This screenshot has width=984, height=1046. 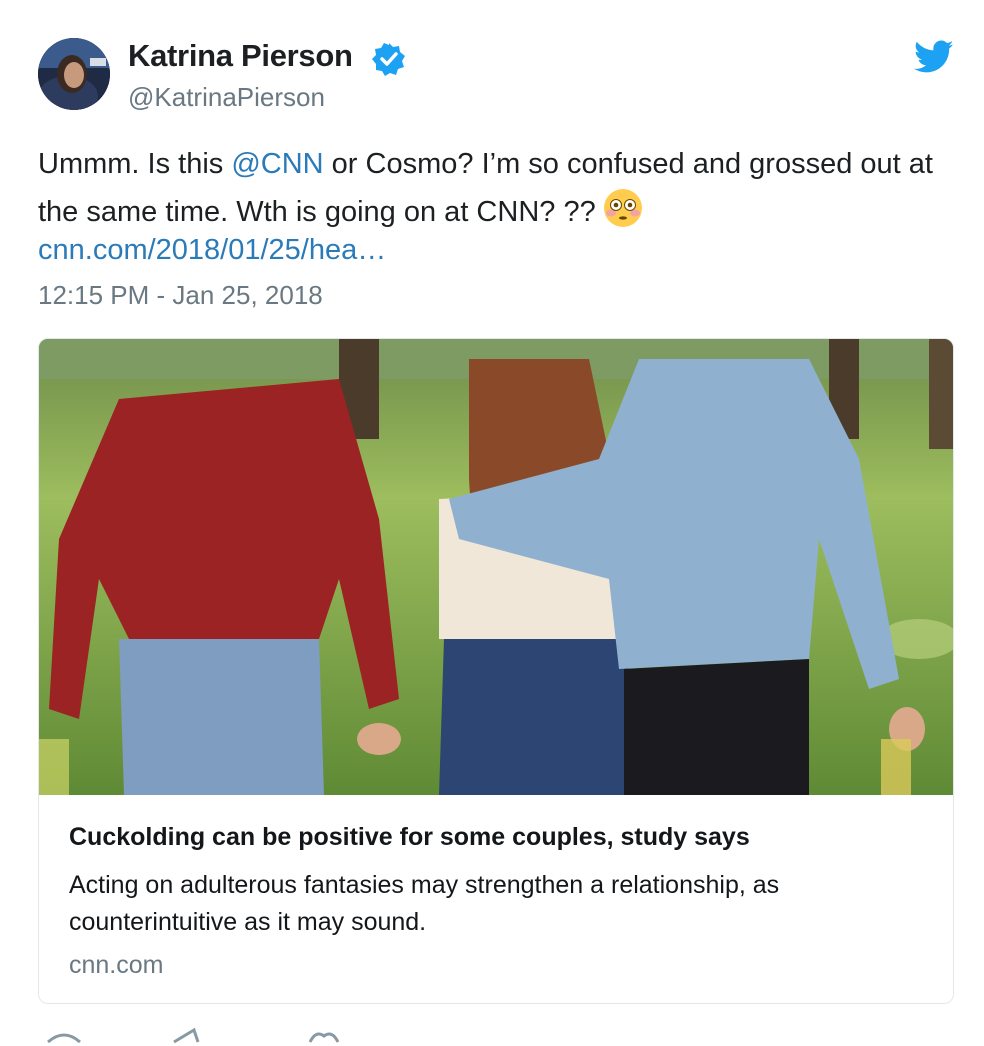 What do you see at coordinates (240, 56) in the screenshot?
I see `author-name: Katrina Pierson` at bounding box center [240, 56].